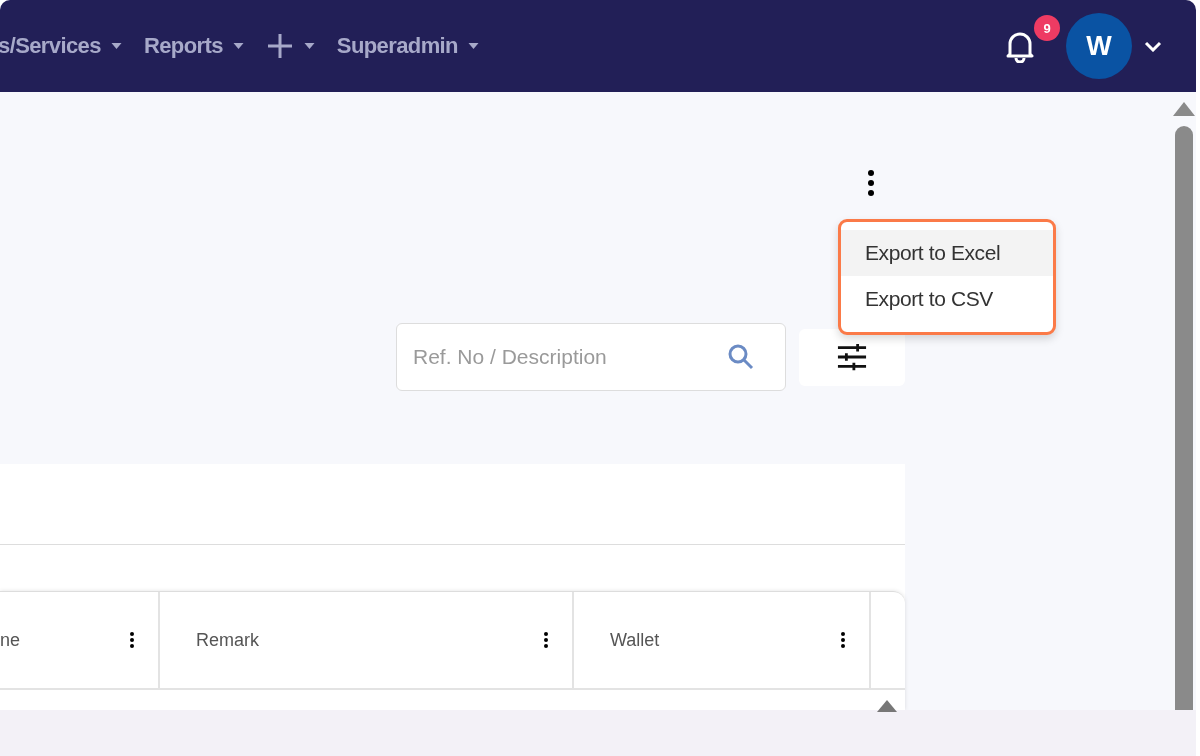 Image resolution: width=1200 pixels, height=756 pixels. I want to click on notification-count-badge: 9, so click(1047, 28).